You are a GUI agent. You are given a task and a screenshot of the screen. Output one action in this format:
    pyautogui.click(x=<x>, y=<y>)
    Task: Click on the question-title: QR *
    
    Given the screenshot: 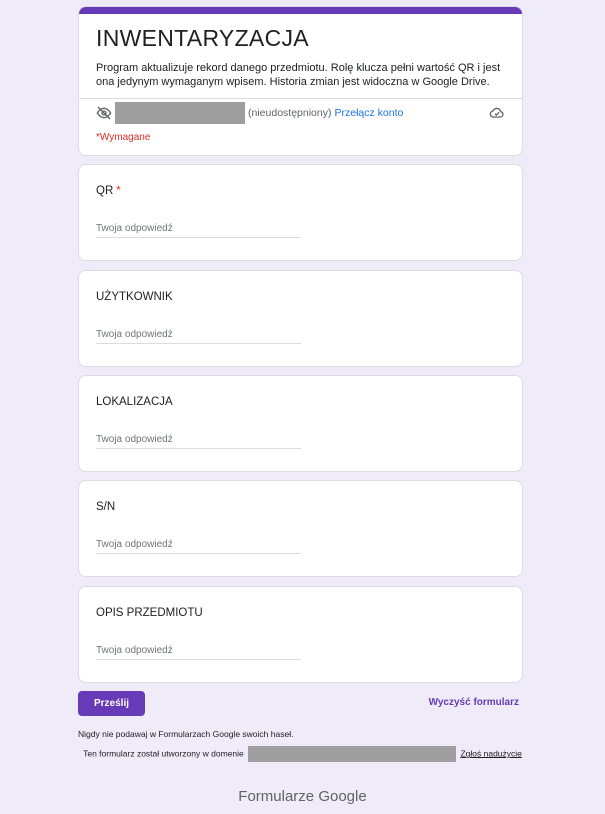 What is the action you would take?
    pyautogui.click(x=108, y=191)
    